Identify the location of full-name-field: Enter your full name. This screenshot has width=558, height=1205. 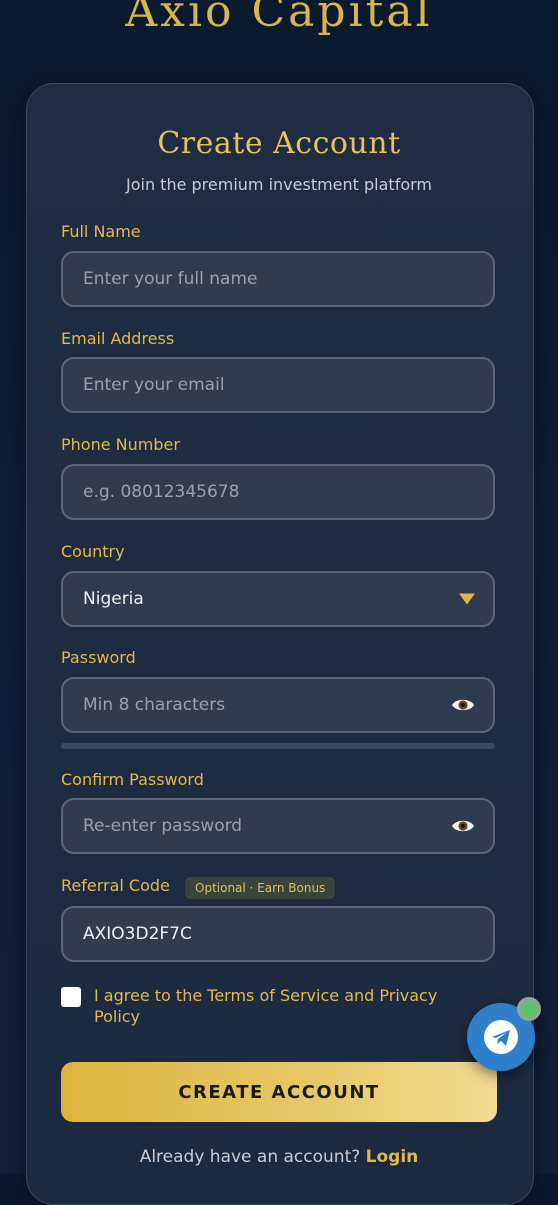
(278, 279).